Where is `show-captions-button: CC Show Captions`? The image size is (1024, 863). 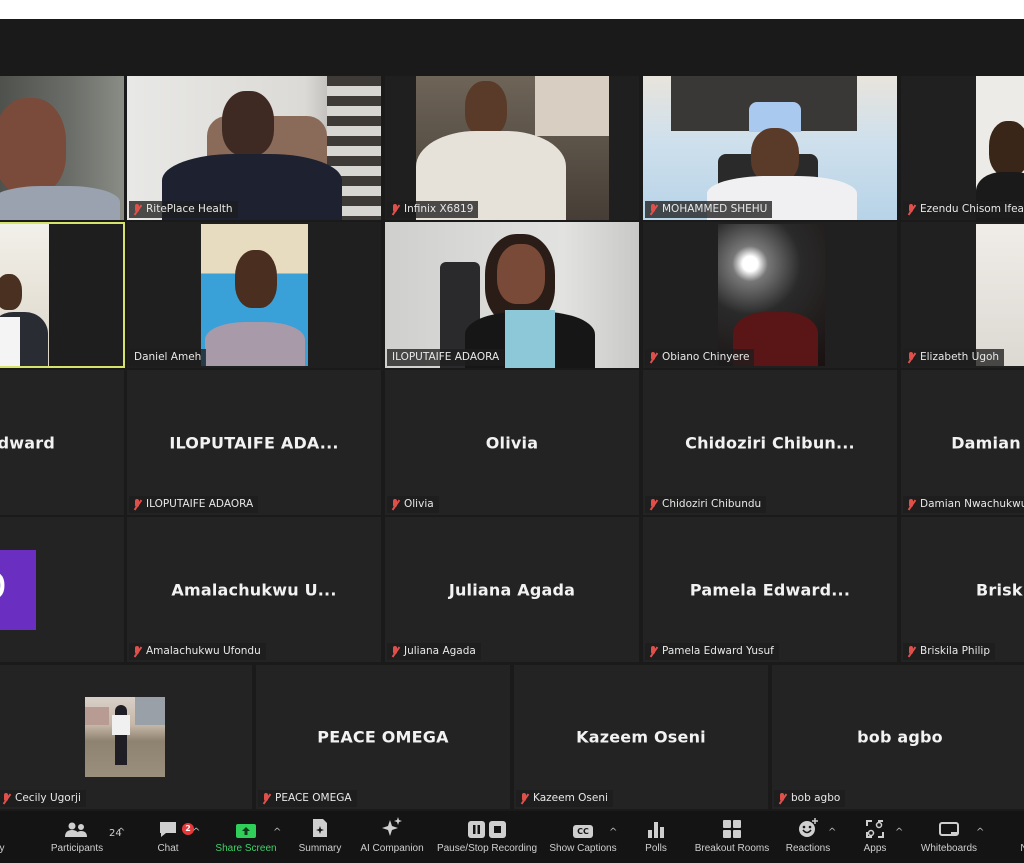 show-captions-button: CC Show Captions is located at coordinates (583, 837).